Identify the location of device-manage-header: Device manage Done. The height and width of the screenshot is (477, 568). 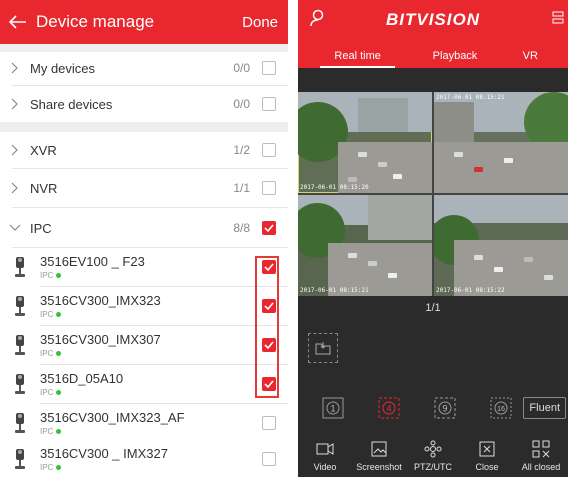
(144, 22).